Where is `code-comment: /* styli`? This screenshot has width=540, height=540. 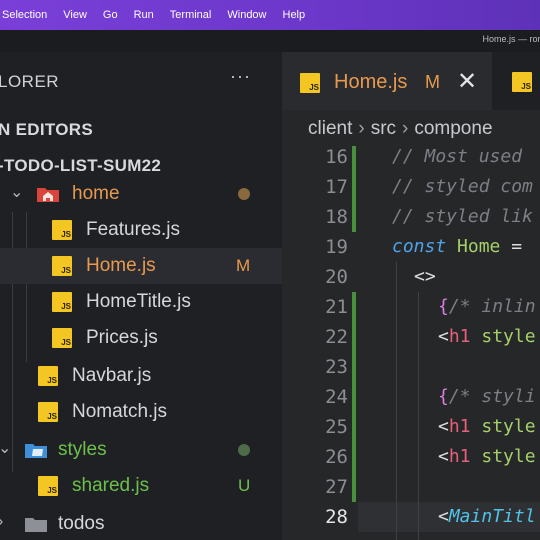
code-comment: /* styli is located at coordinates (492, 396).